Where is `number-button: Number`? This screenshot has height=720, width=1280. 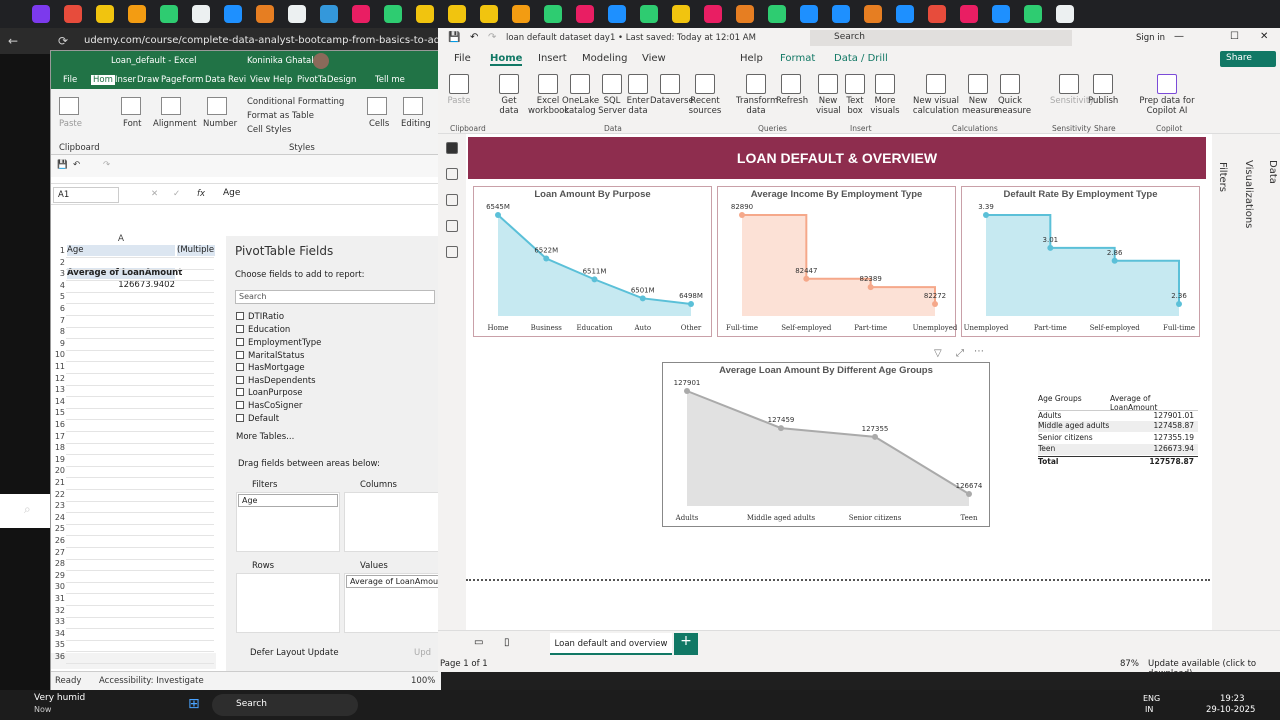
number-button: Number is located at coordinates (220, 124).